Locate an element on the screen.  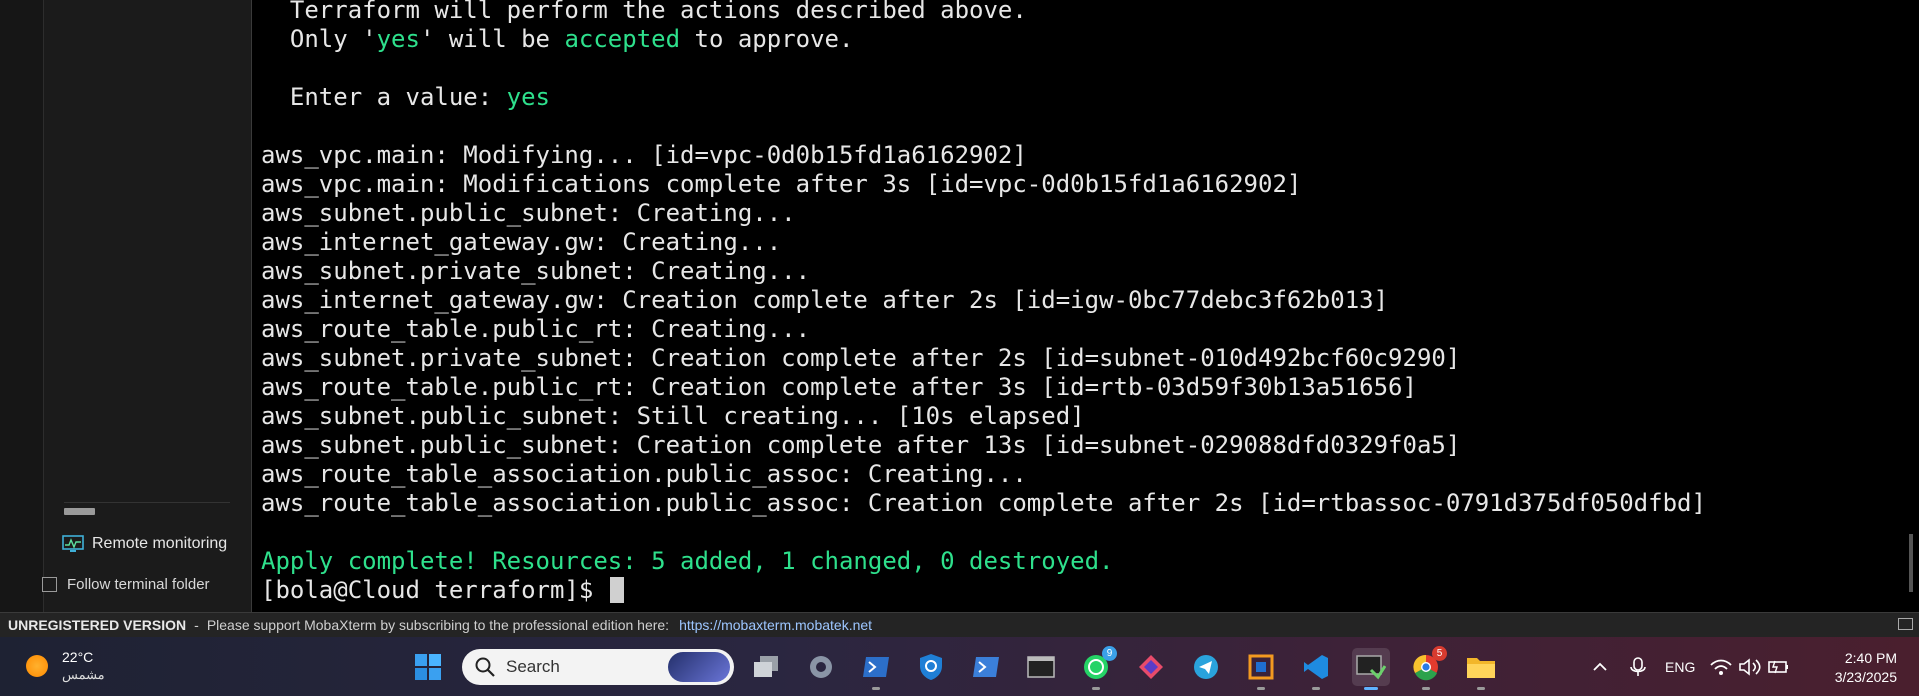
telegram-icon is located at coordinates (1206, 667).